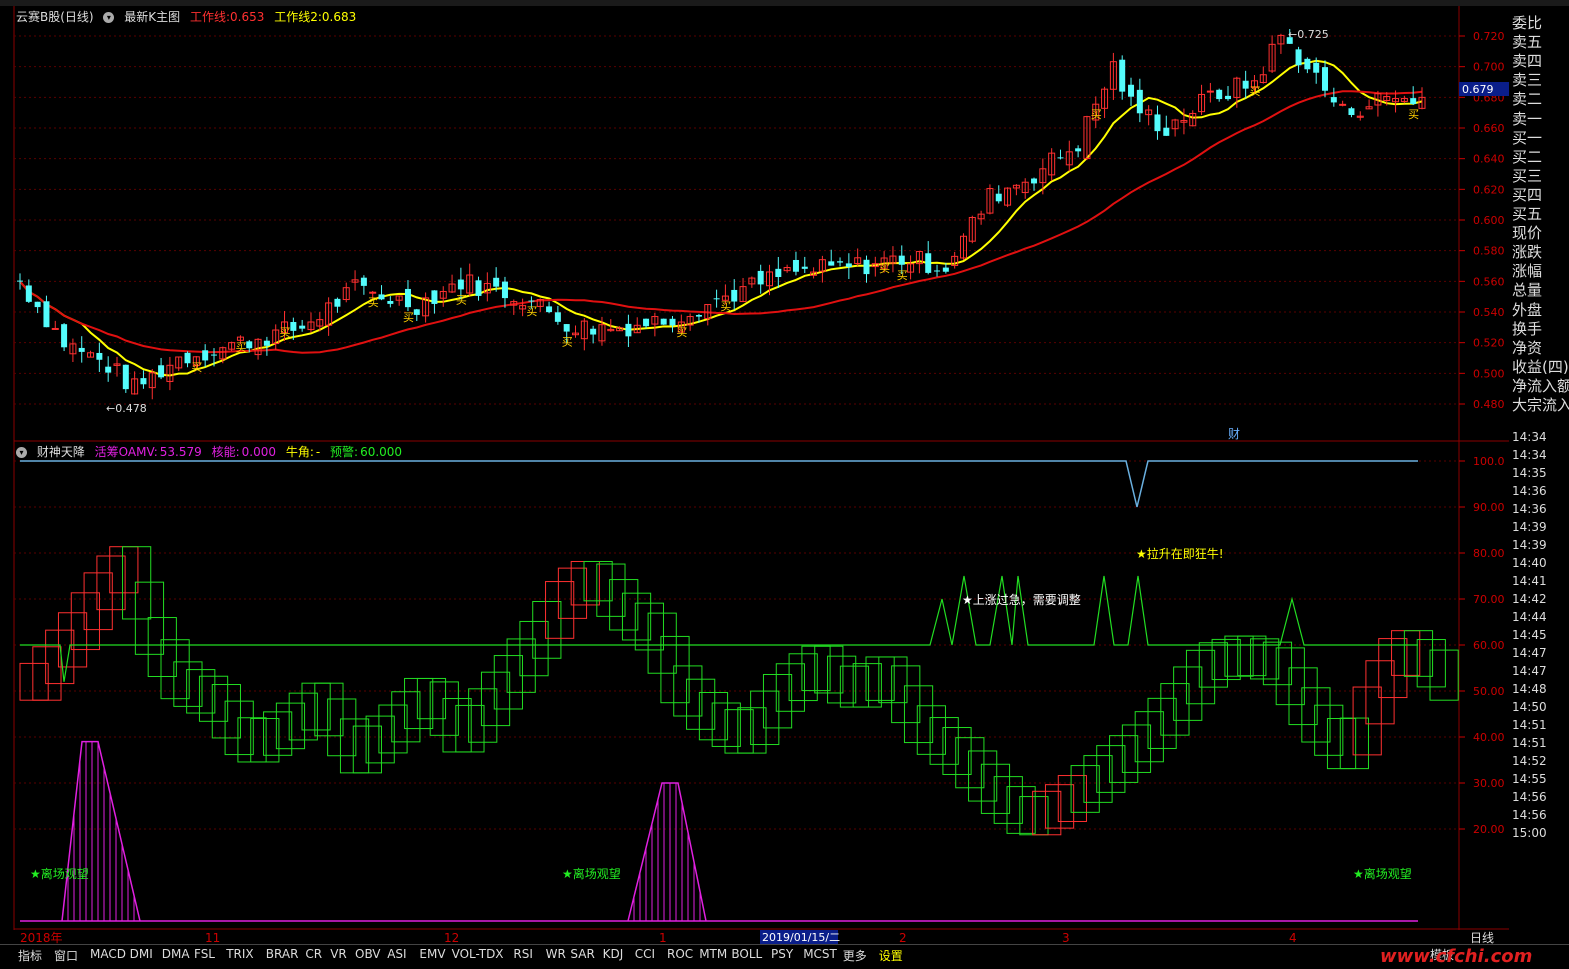  I want to click on tab-cci: CCI, so click(645, 954).